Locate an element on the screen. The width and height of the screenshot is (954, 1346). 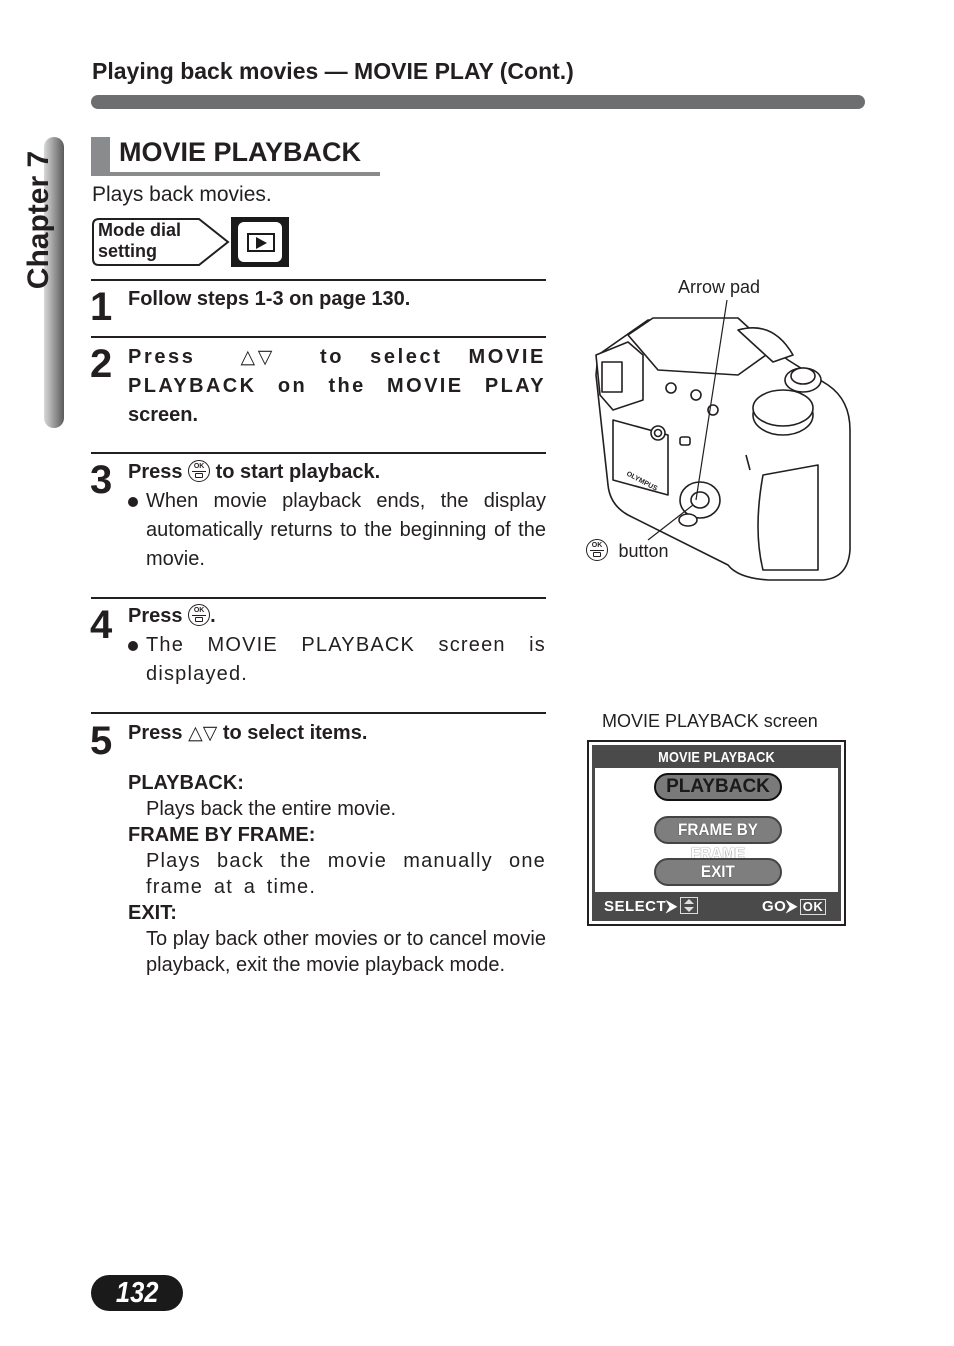
up-down-arrow-icons: △▽ is located at coordinates (258, 357).